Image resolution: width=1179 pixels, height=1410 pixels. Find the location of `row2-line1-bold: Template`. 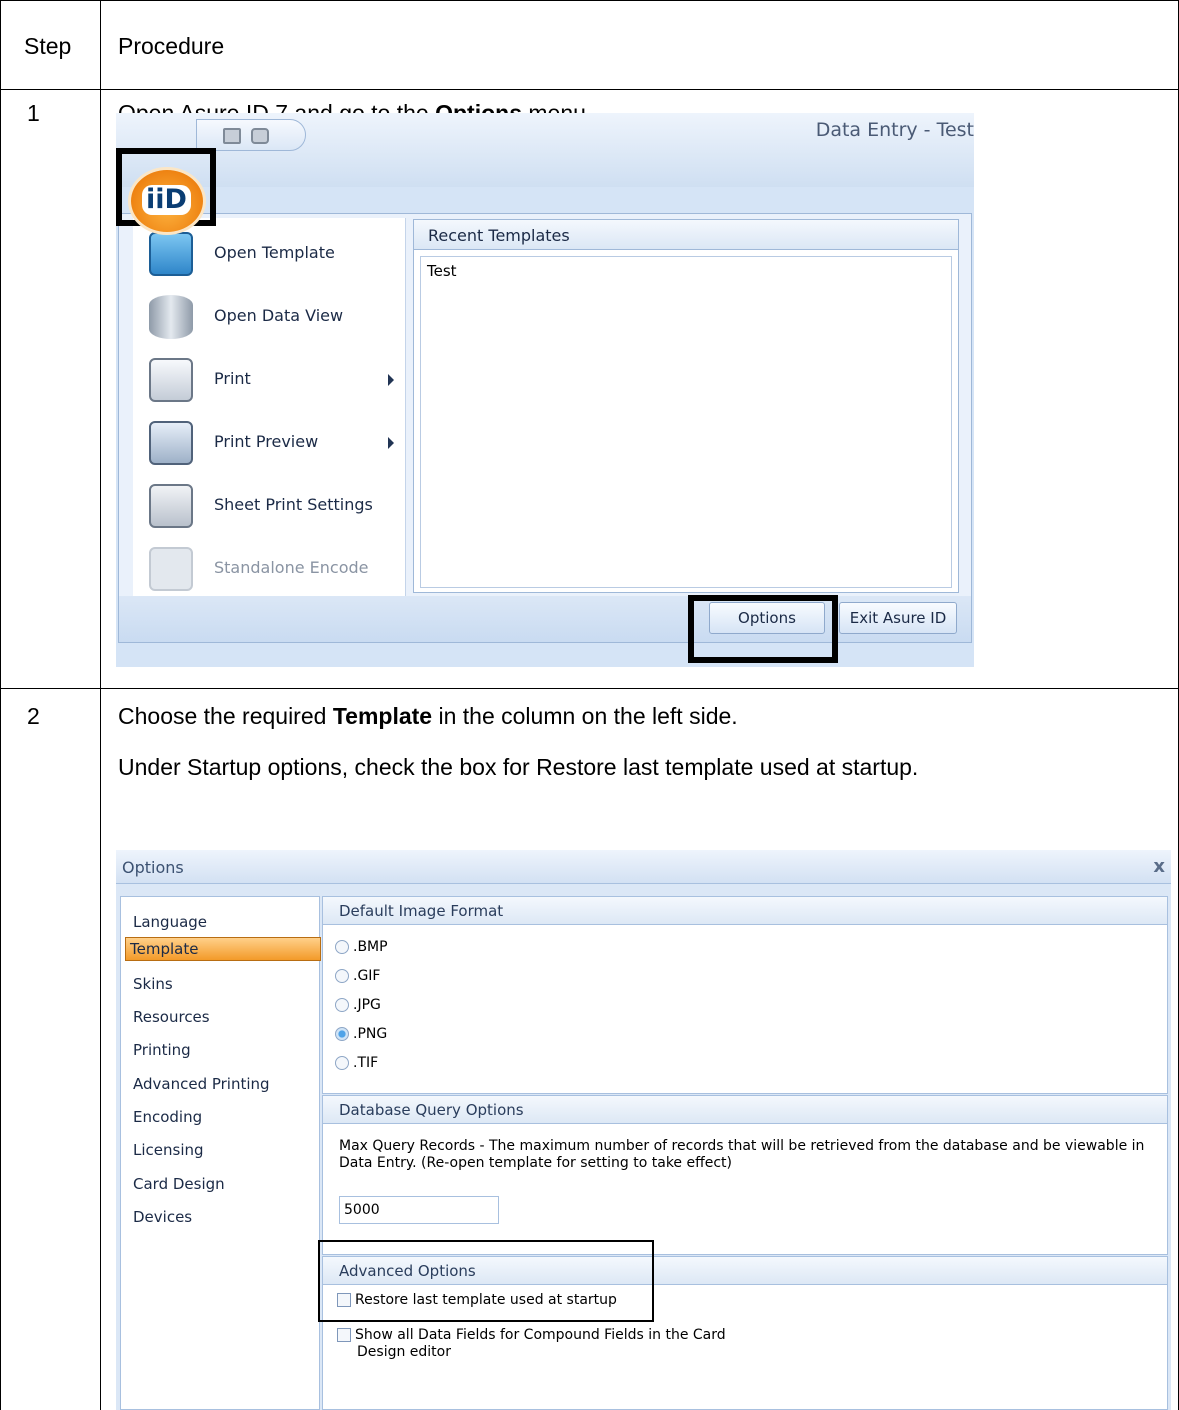

row2-line1-bold: Template is located at coordinates (382, 716).